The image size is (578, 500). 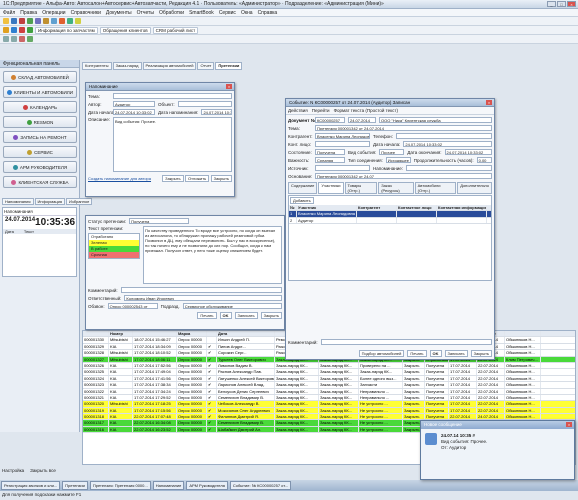 I want to click on menu-item-7: SmartBook, so click(x=201, y=13).